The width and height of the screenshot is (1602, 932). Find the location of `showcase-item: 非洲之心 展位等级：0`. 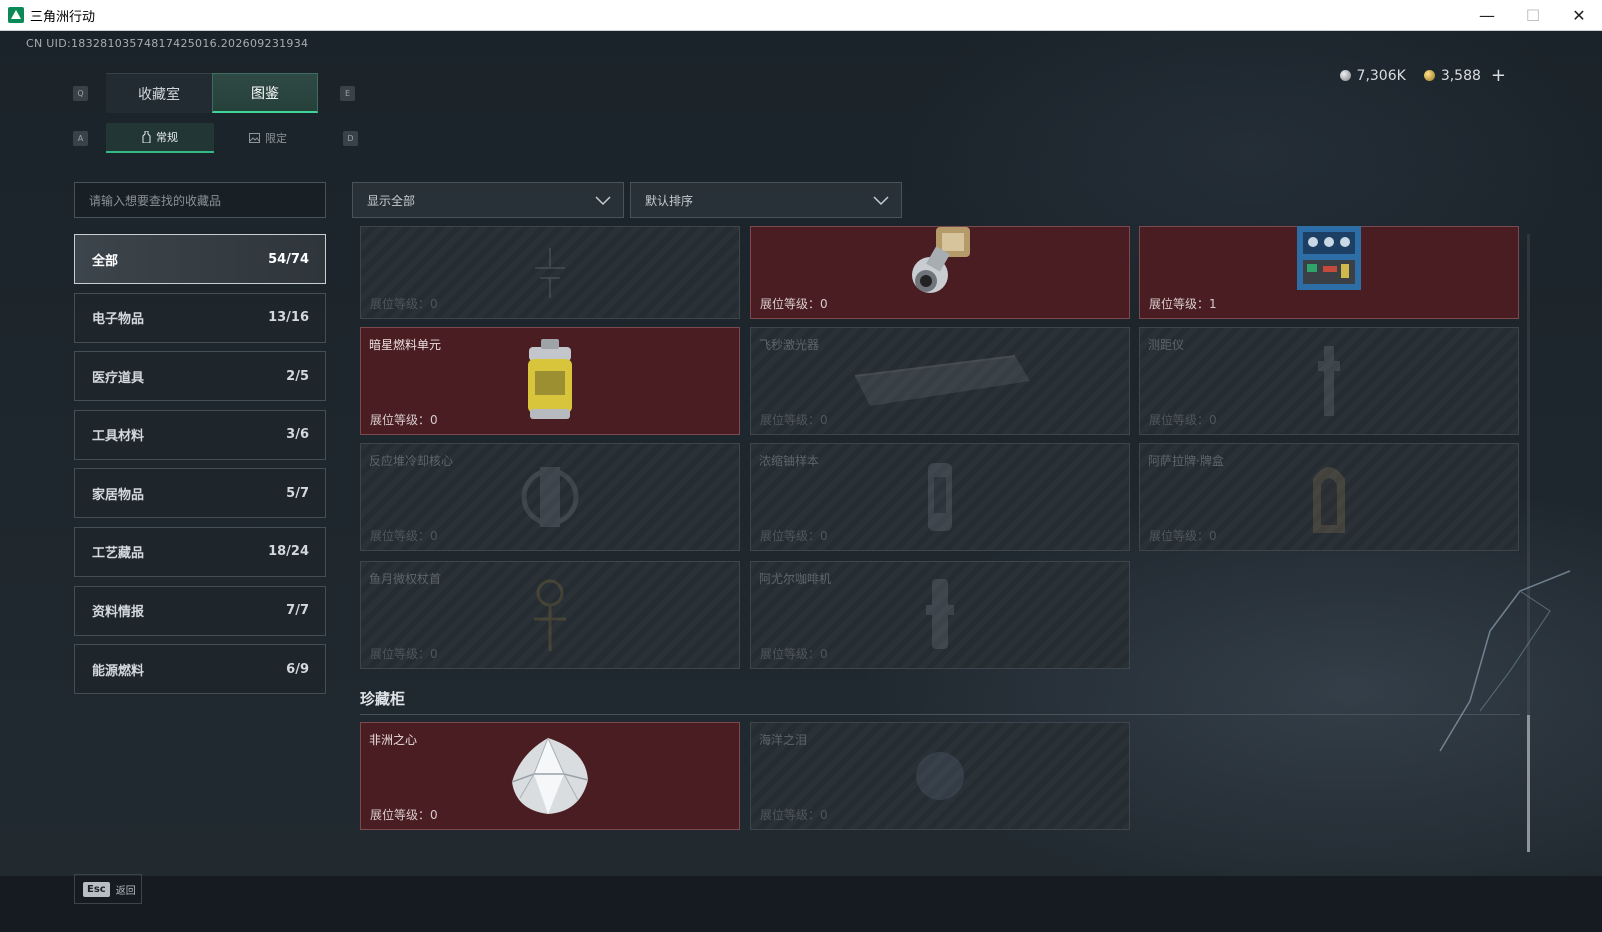

showcase-item: 非洲之心 展位等级：0 is located at coordinates (550, 776).